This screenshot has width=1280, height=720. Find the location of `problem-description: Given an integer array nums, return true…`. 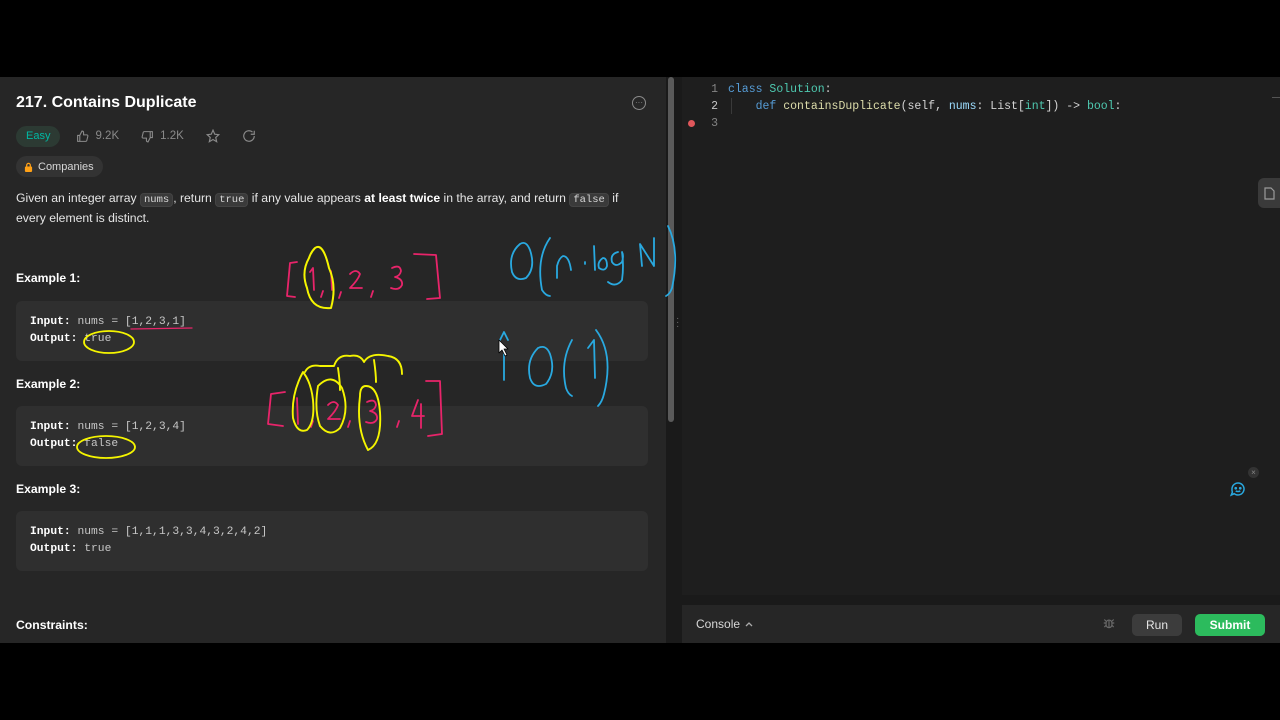

problem-description: Given an integer array nums, return true… is located at coordinates (317, 208).